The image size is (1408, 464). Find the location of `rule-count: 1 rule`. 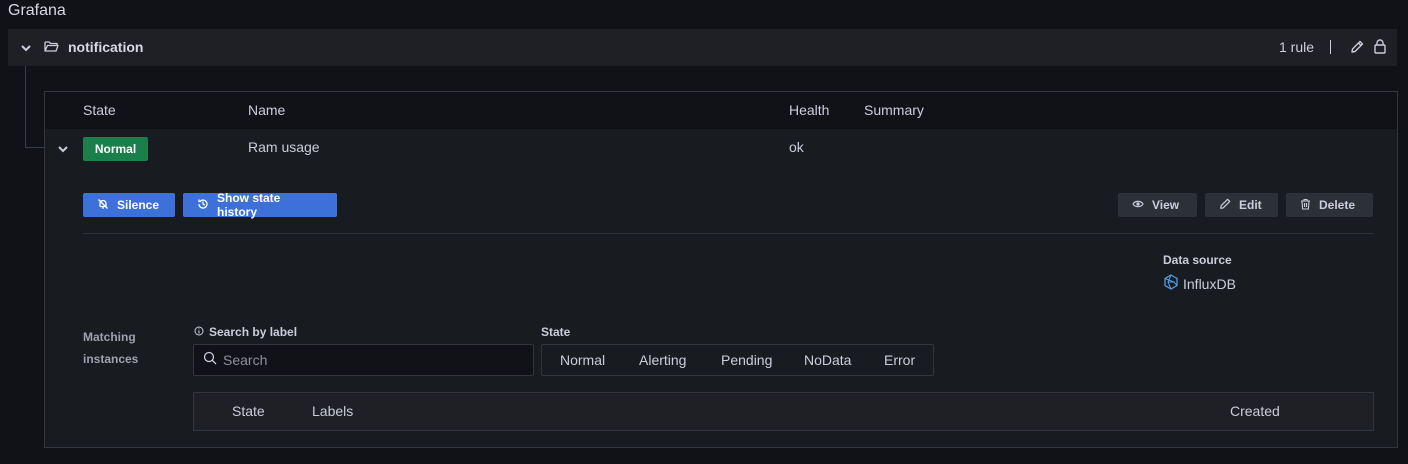

rule-count: 1 rule is located at coordinates (1297, 47).